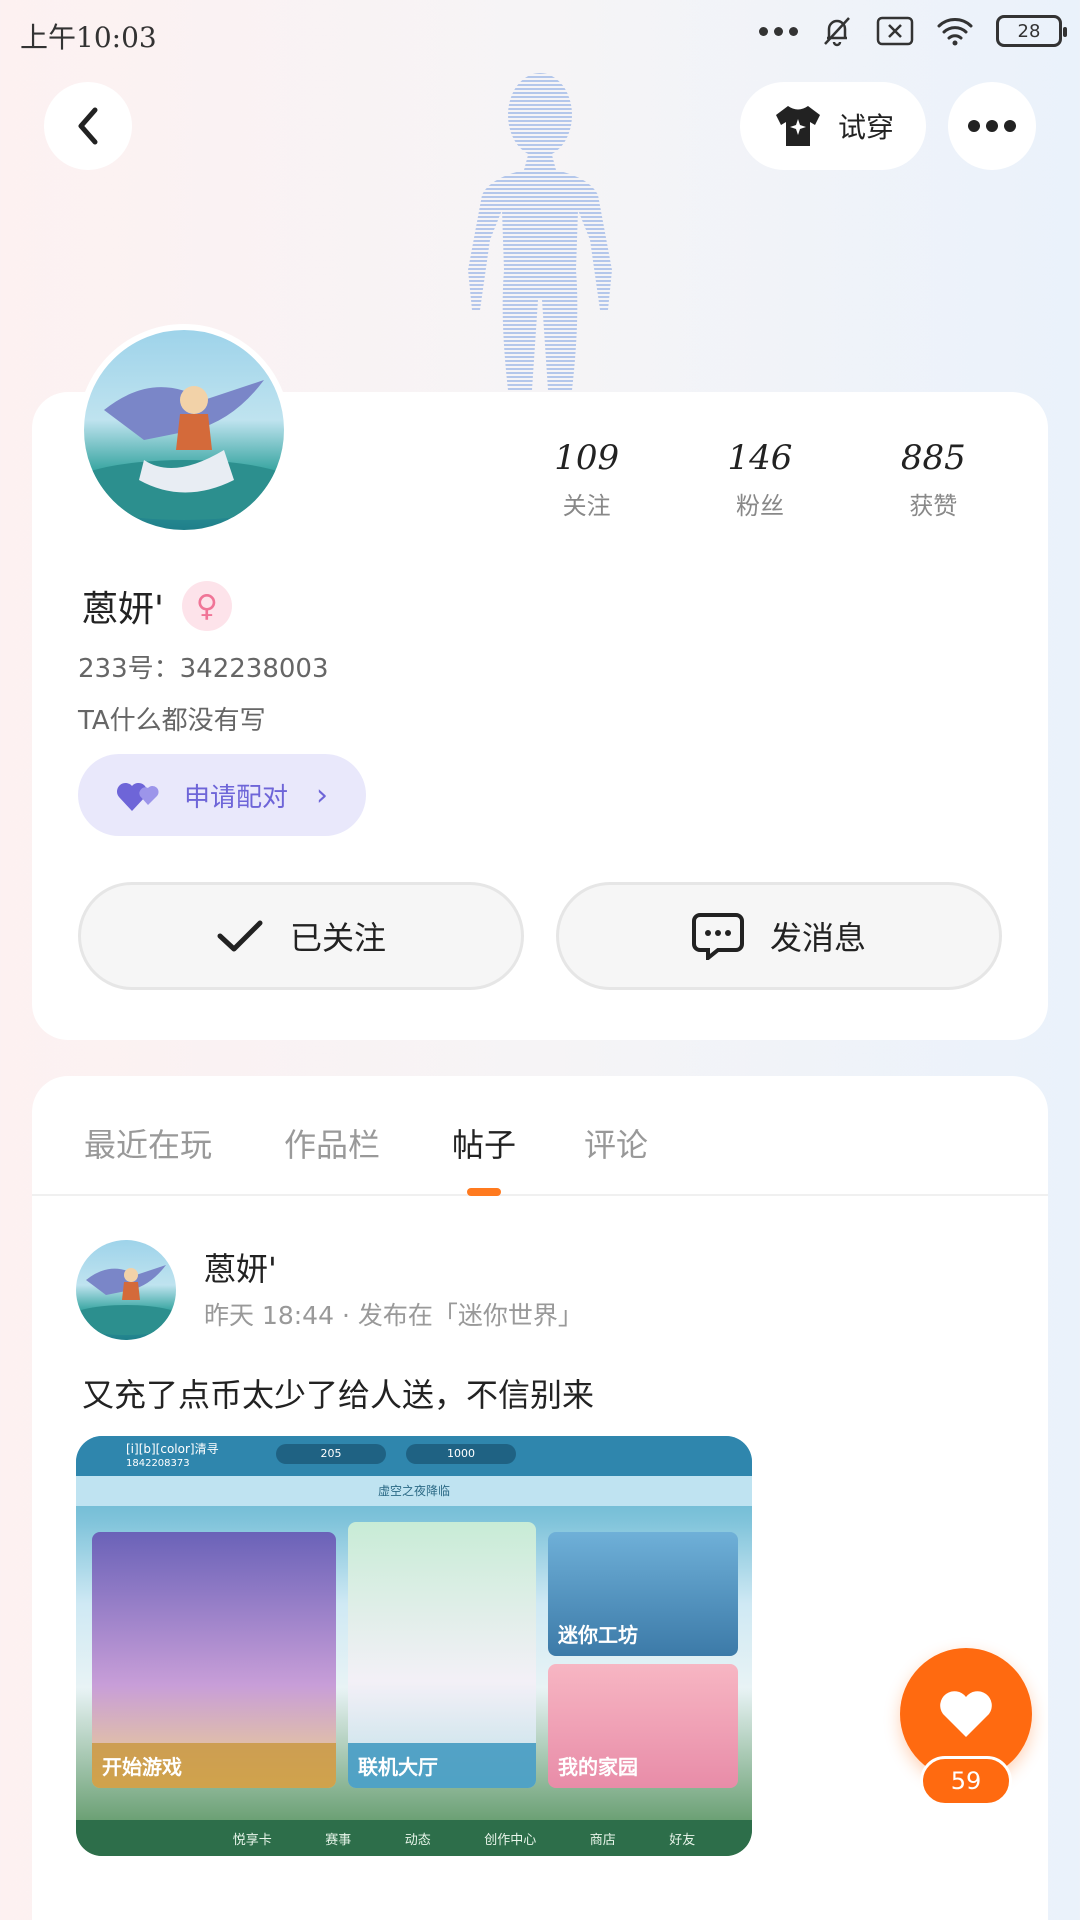 This screenshot has width=1080, height=1920. I want to click on stat-followers: 146 粉丝, so click(760, 479).